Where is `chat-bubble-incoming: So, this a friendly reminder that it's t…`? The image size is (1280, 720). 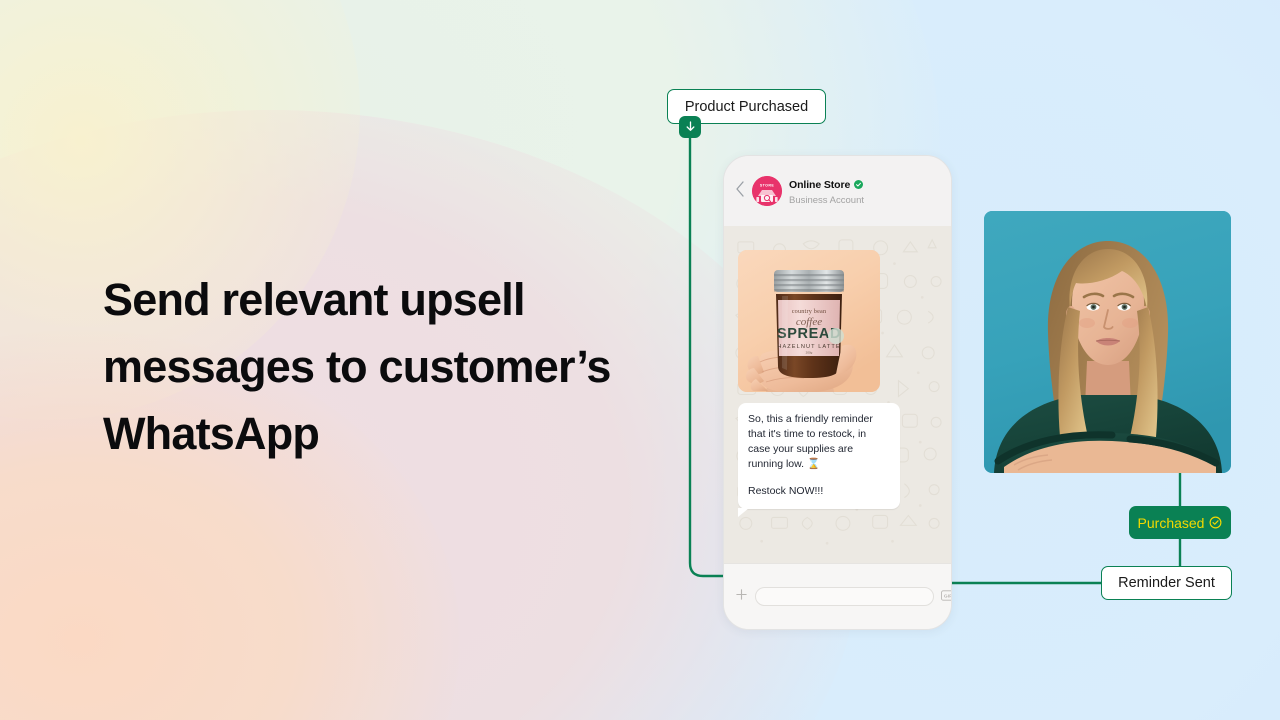
chat-bubble-incoming: So, this a friendly reminder that it's t… is located at coordinates (819, 460).